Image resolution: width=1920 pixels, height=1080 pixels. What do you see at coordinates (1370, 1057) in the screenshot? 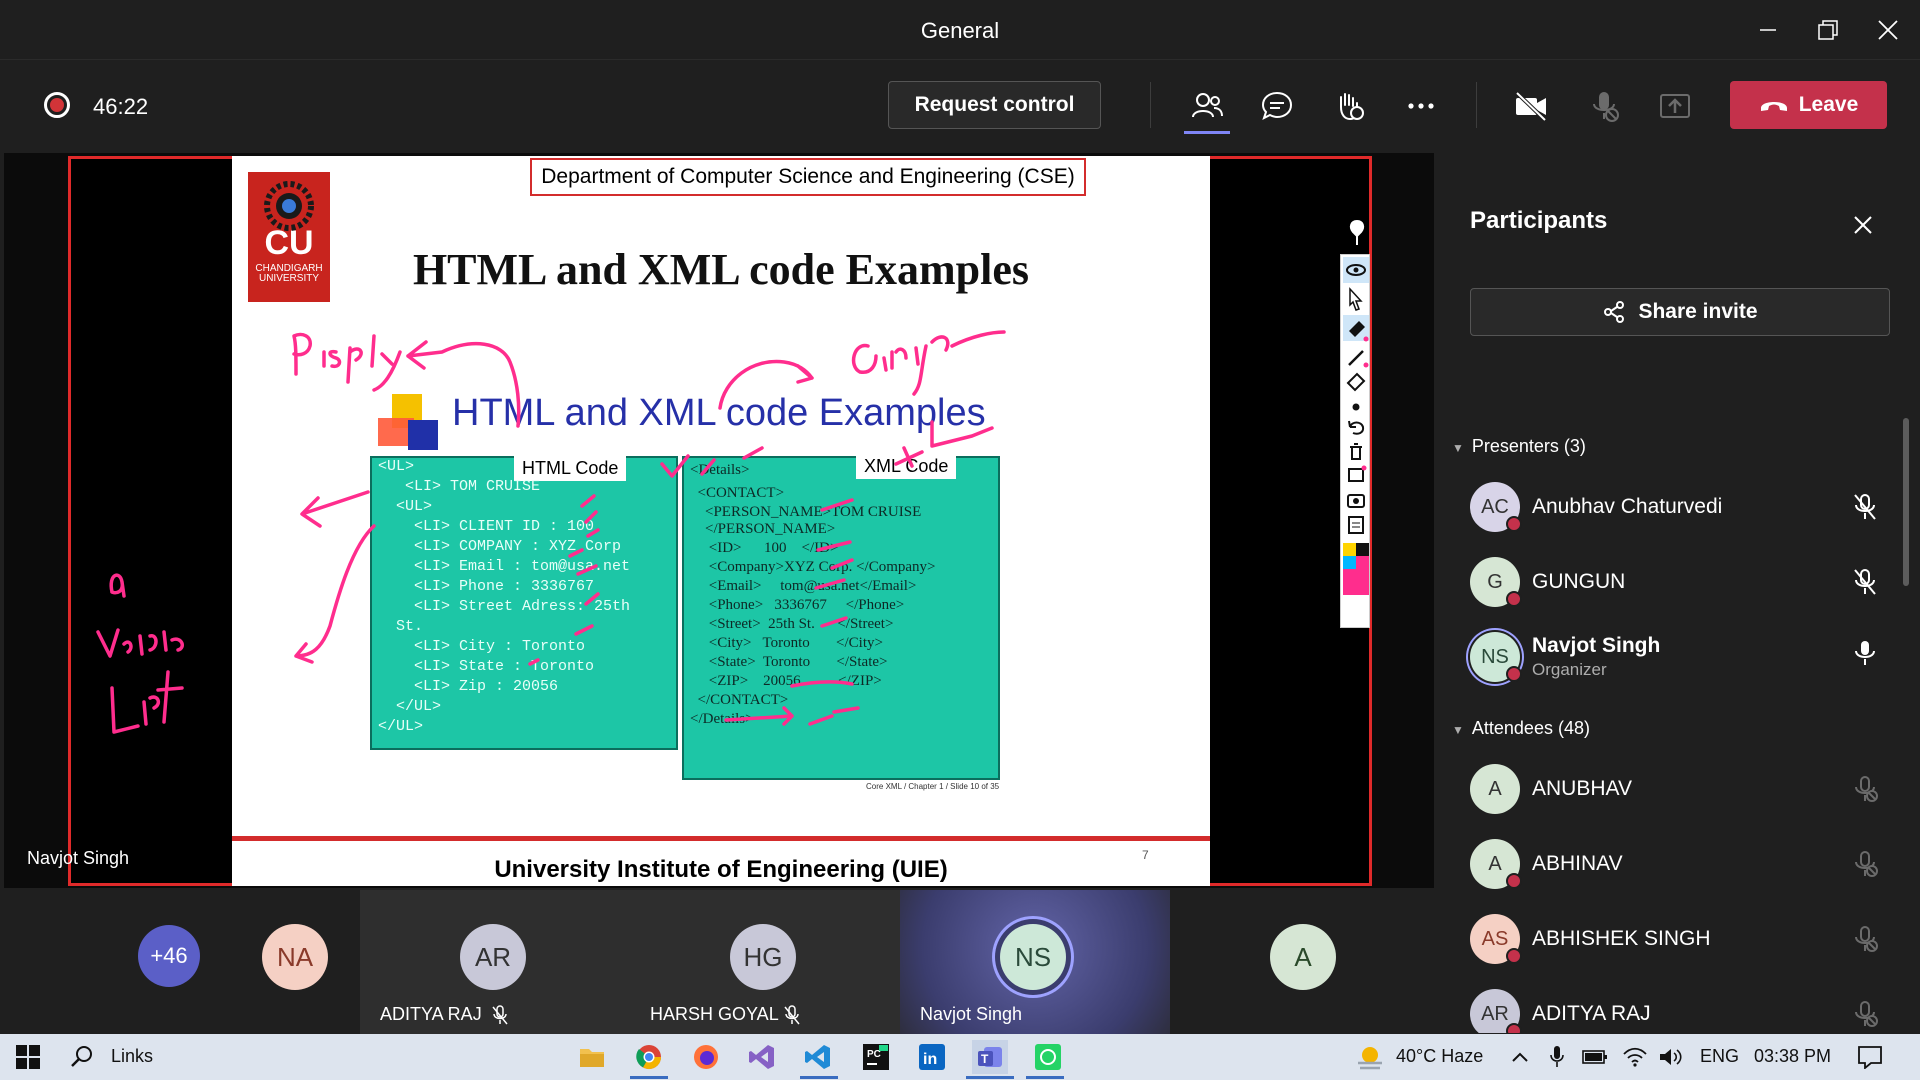
I see `weather-widget-icon` at bounding box center [1370, 1057].